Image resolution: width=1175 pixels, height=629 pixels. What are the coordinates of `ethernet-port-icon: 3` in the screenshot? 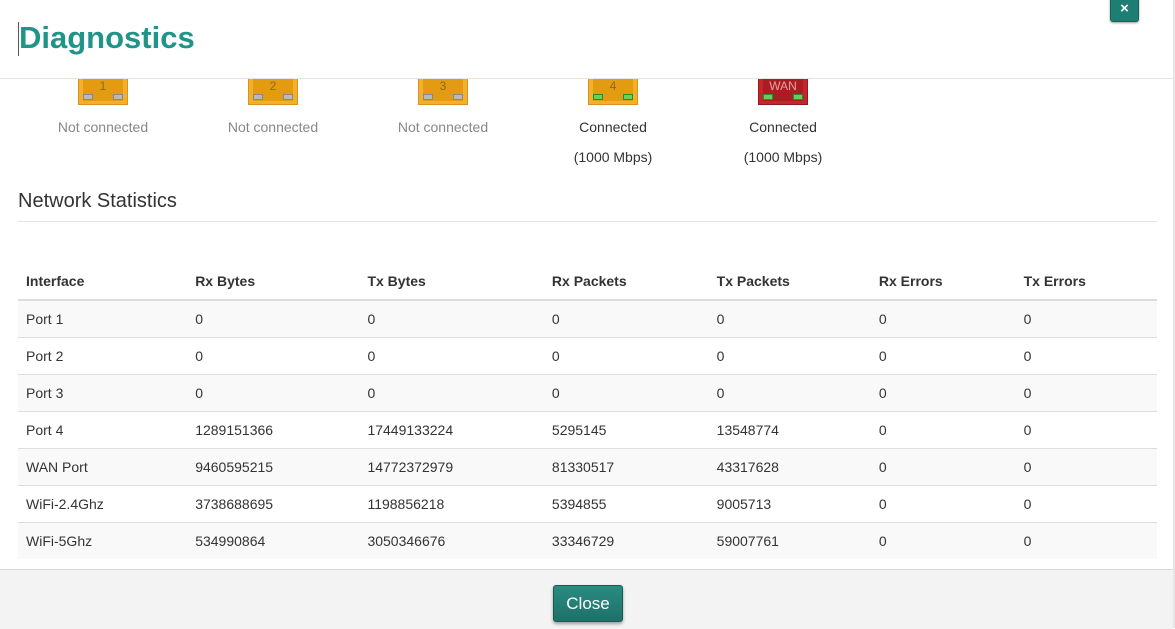 It's located at (443, 92).